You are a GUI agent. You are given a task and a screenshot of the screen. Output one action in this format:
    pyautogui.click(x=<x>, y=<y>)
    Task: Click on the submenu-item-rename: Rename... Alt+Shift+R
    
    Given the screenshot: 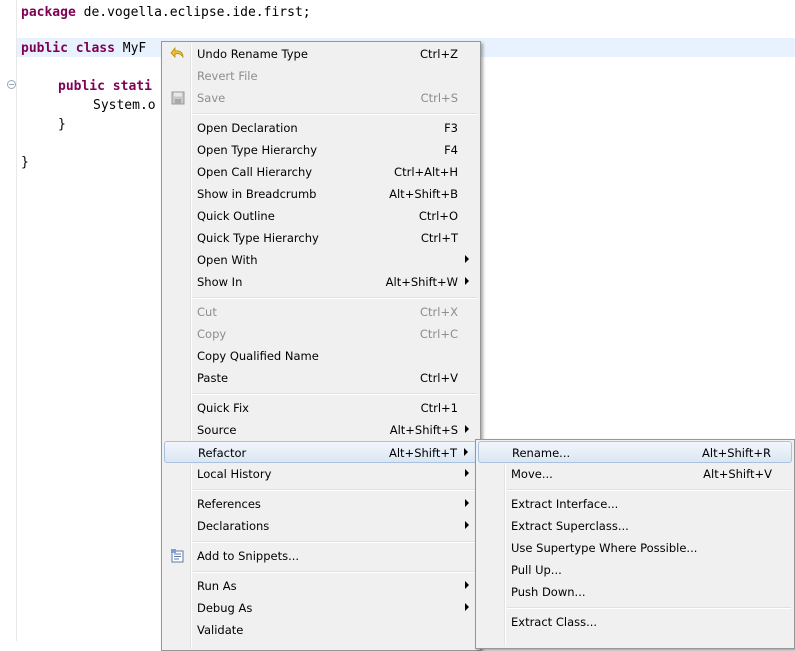 What is the action you would take?
    pyautogui.click(x=635, y=452)
    